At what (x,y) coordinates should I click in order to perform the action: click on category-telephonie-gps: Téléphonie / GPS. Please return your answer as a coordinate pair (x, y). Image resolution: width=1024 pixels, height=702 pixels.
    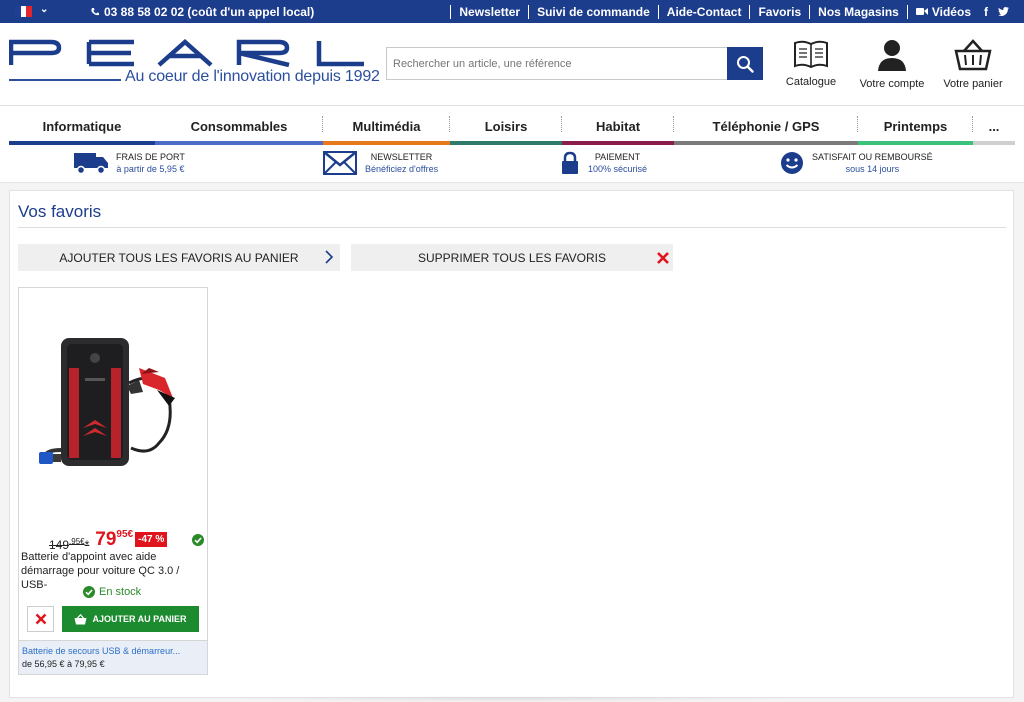
    Looking at the image, I should click on (766, 126).